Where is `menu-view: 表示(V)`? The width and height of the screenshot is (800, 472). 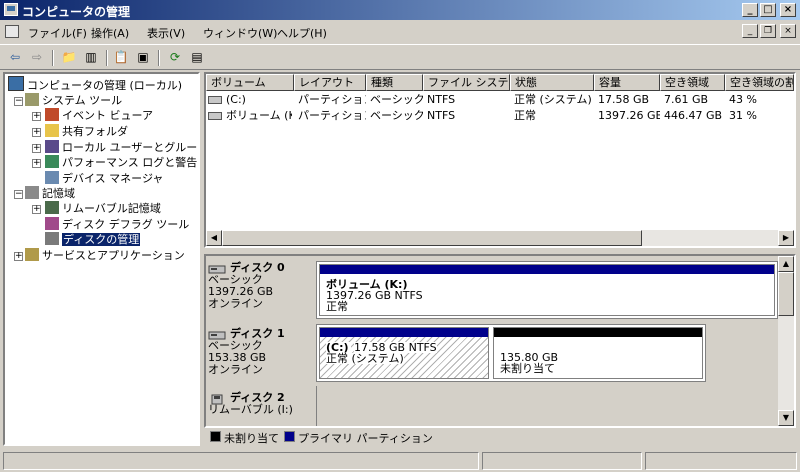 menu-view: 表示(V) is located at coordinates (166, 33).